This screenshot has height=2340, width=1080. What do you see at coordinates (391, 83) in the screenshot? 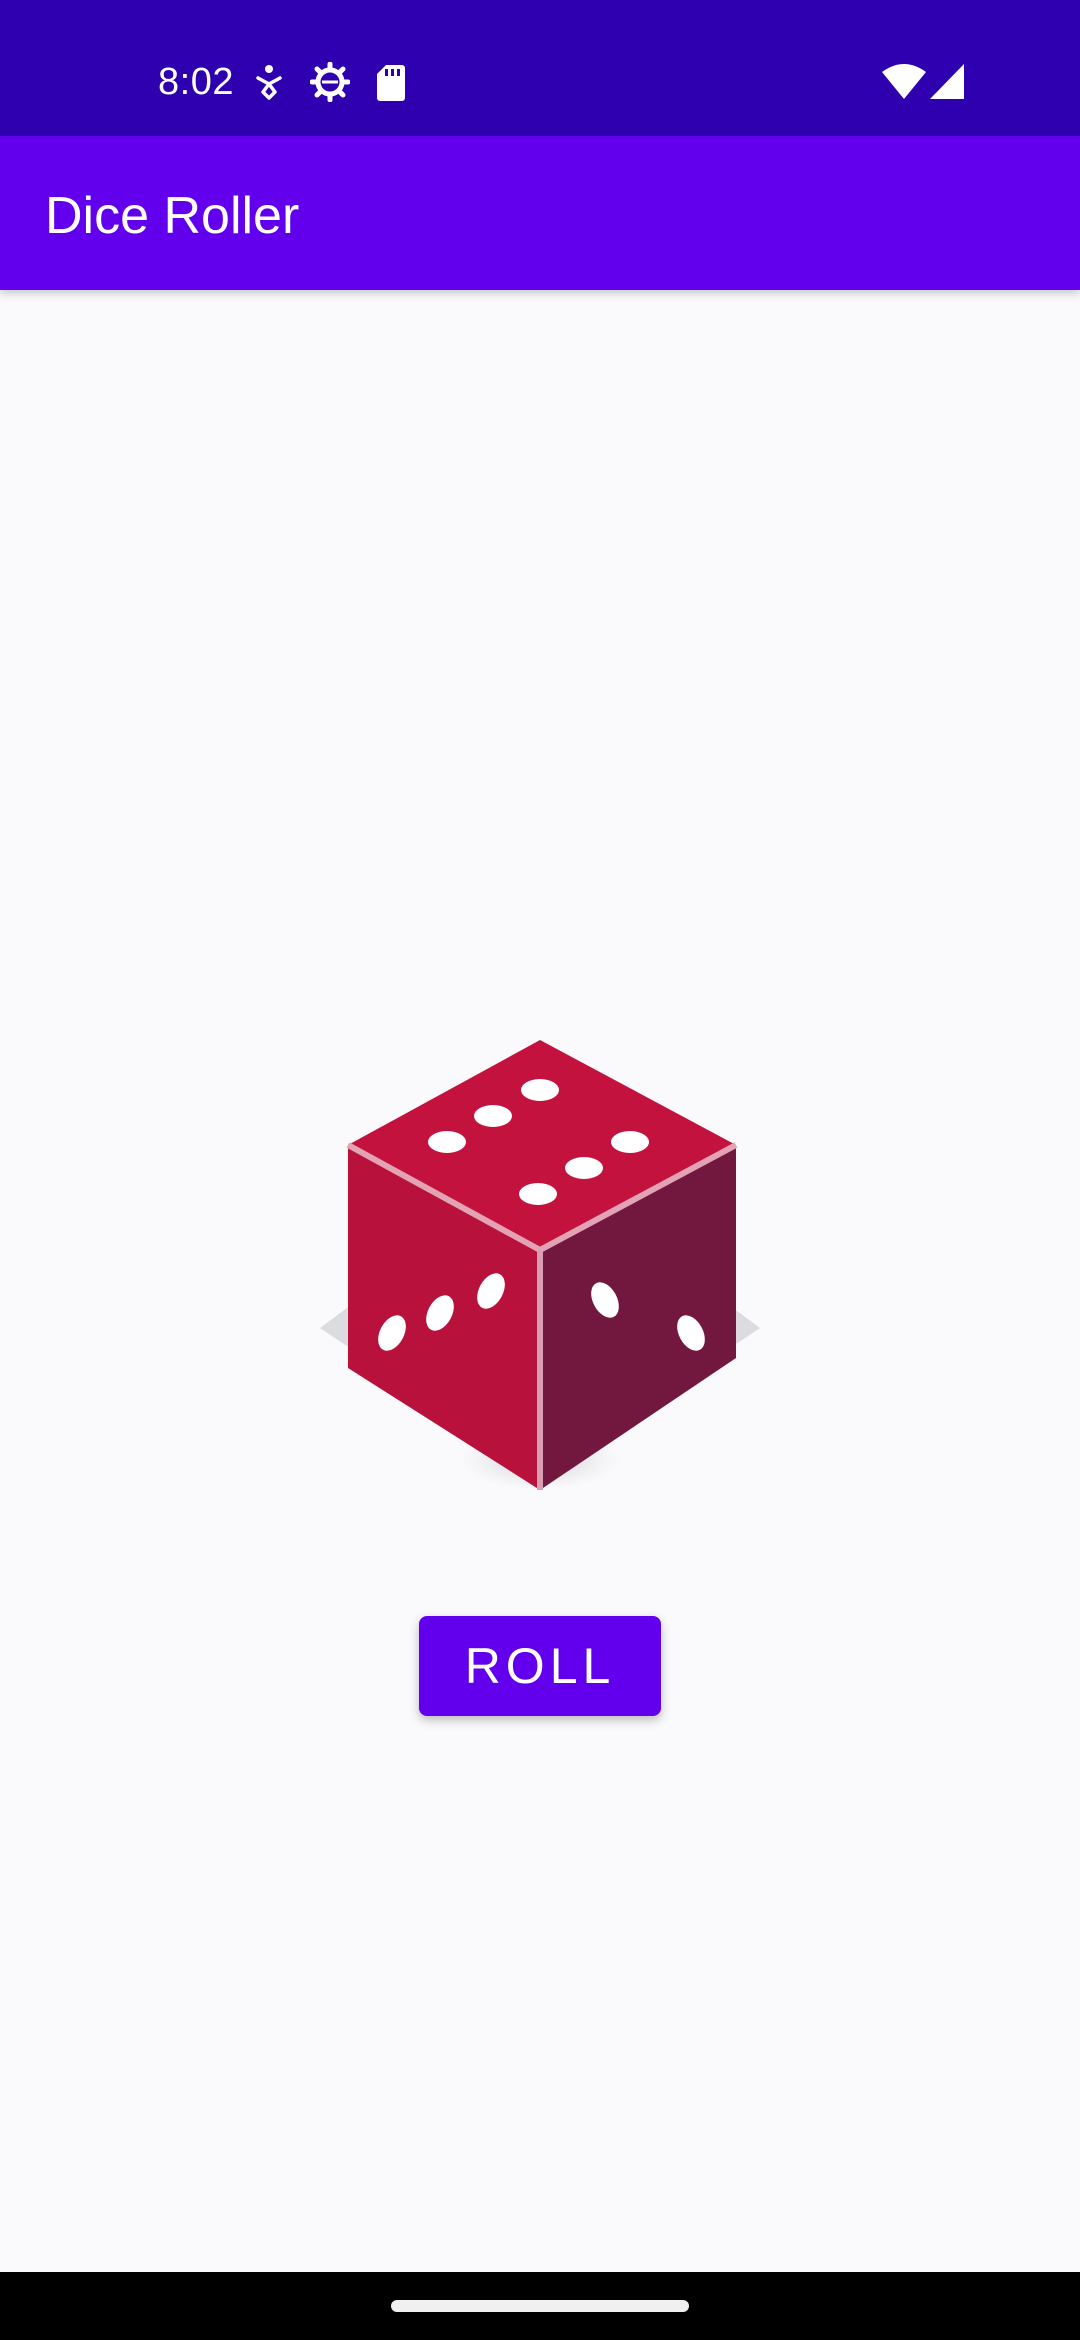
I see `sd-card-icon` at bounding box center [391, 83].